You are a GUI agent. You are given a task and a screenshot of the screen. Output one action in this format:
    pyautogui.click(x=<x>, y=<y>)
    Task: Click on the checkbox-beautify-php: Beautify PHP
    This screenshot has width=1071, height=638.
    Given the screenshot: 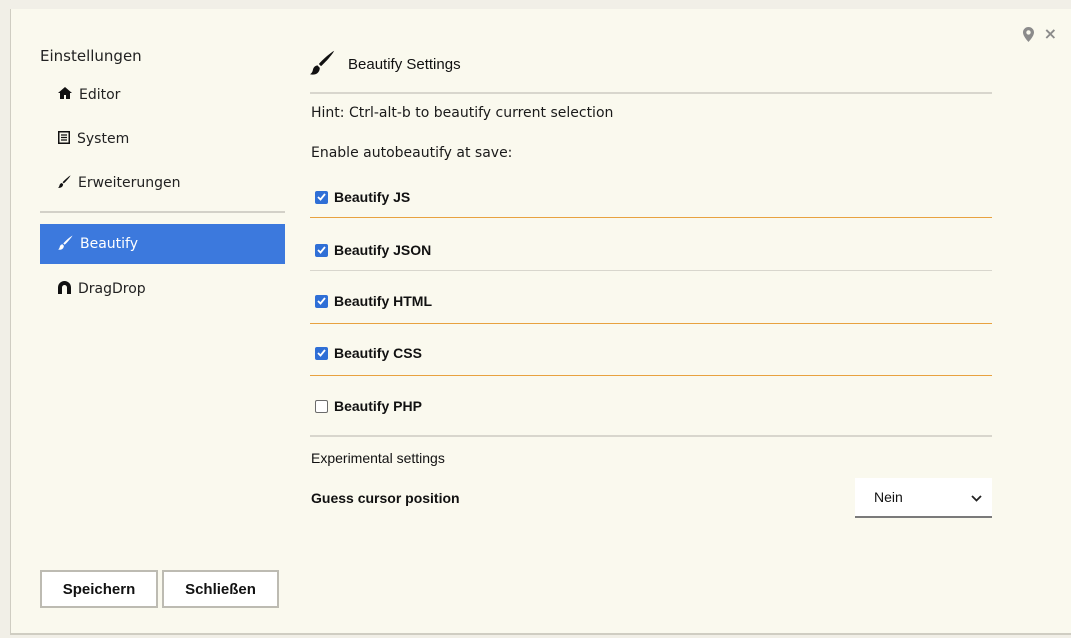 What is the action you would take?
    pyautogui.click(x=368, y=406)
    